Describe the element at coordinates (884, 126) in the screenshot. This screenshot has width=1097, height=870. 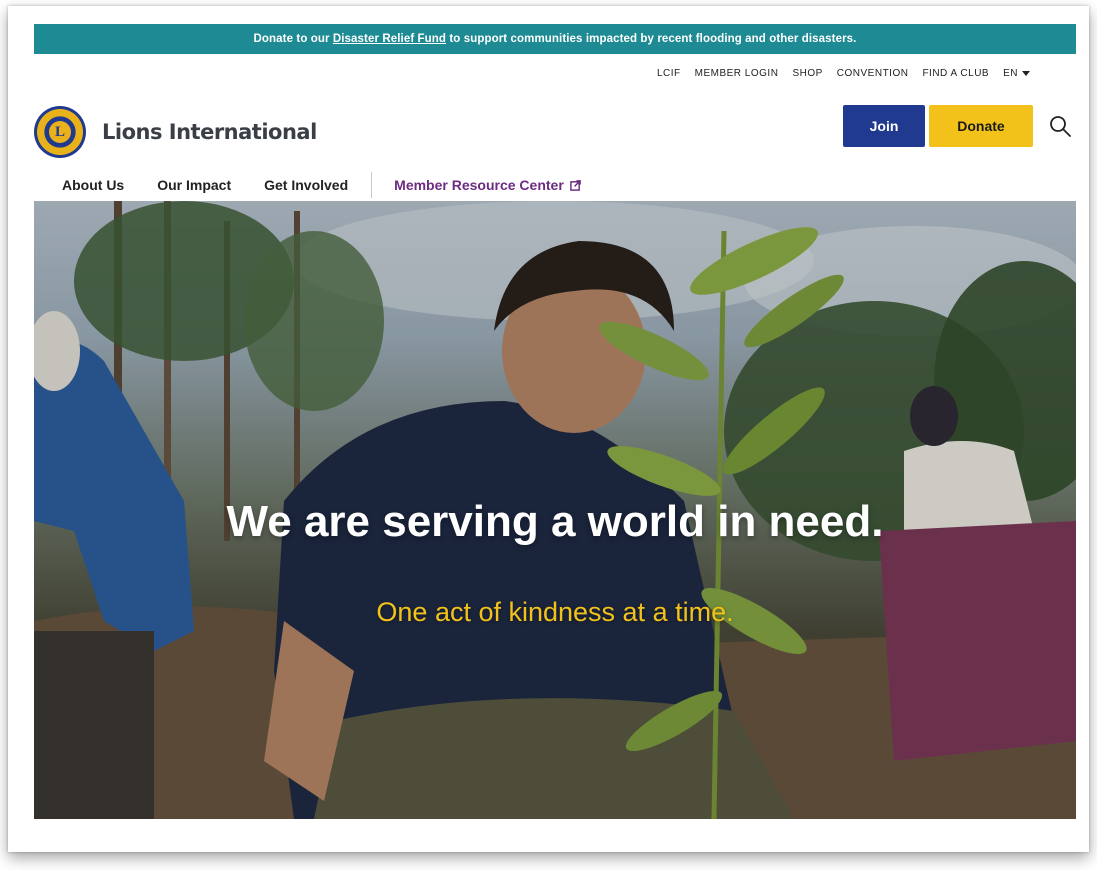
I see `join-button: Join` at that location.